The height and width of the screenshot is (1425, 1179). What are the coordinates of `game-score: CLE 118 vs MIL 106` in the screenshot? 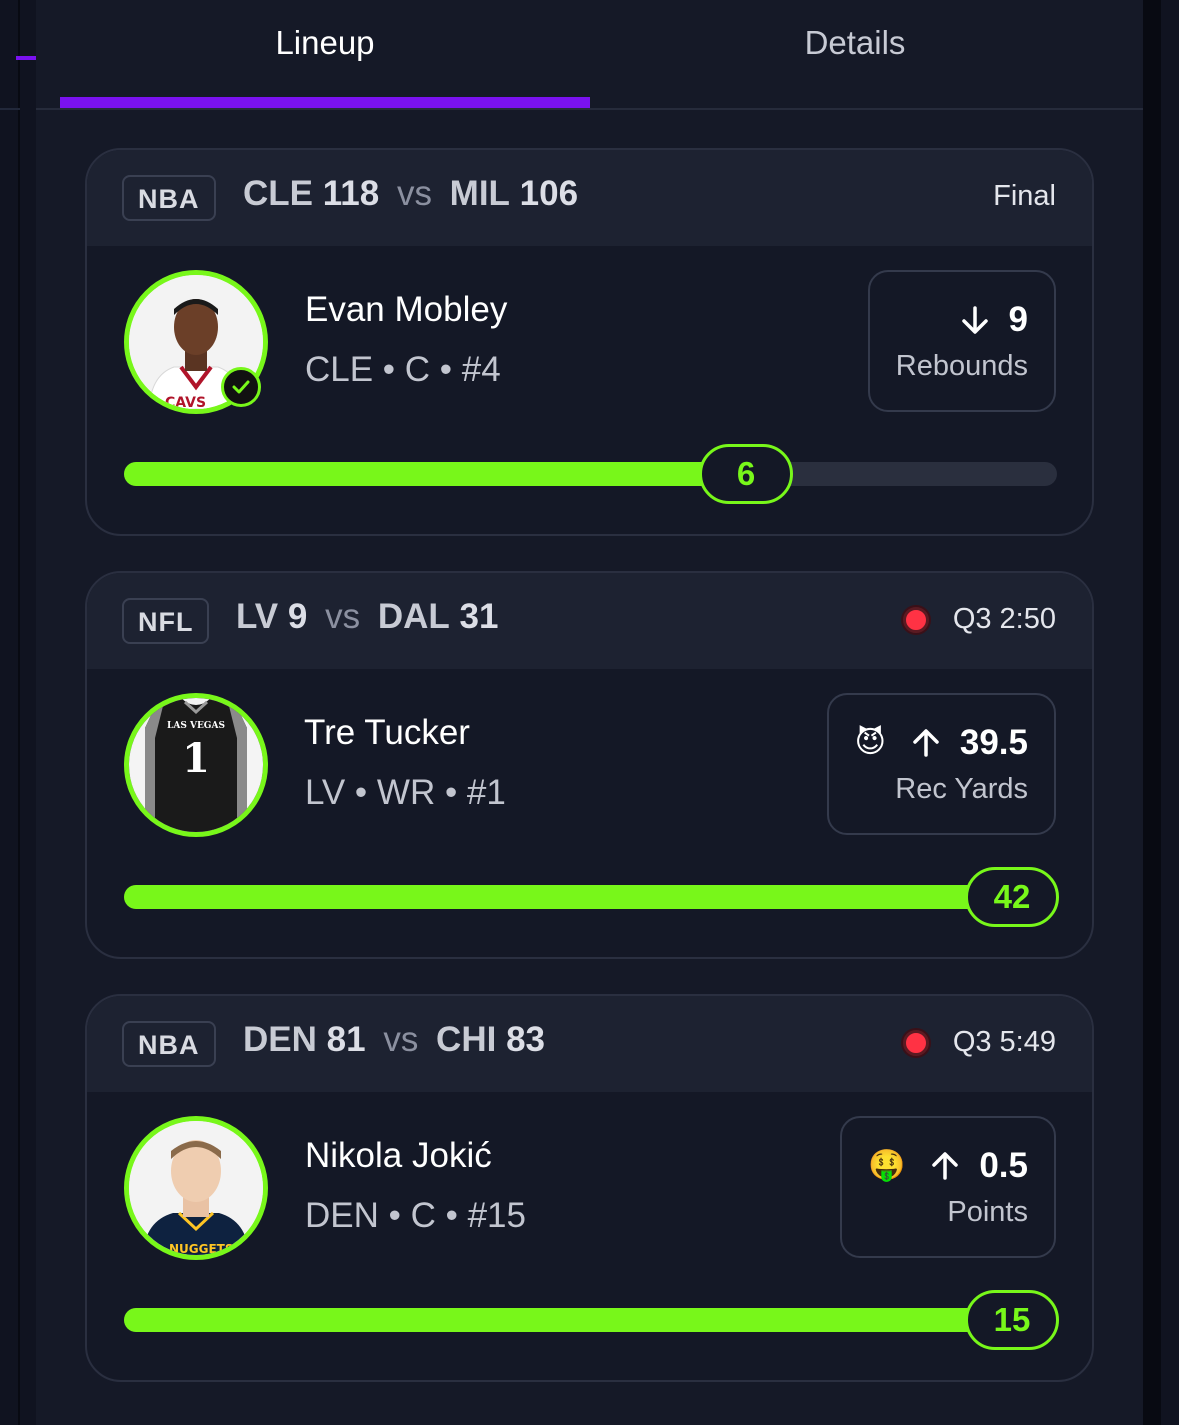 It's located at (410, 194).